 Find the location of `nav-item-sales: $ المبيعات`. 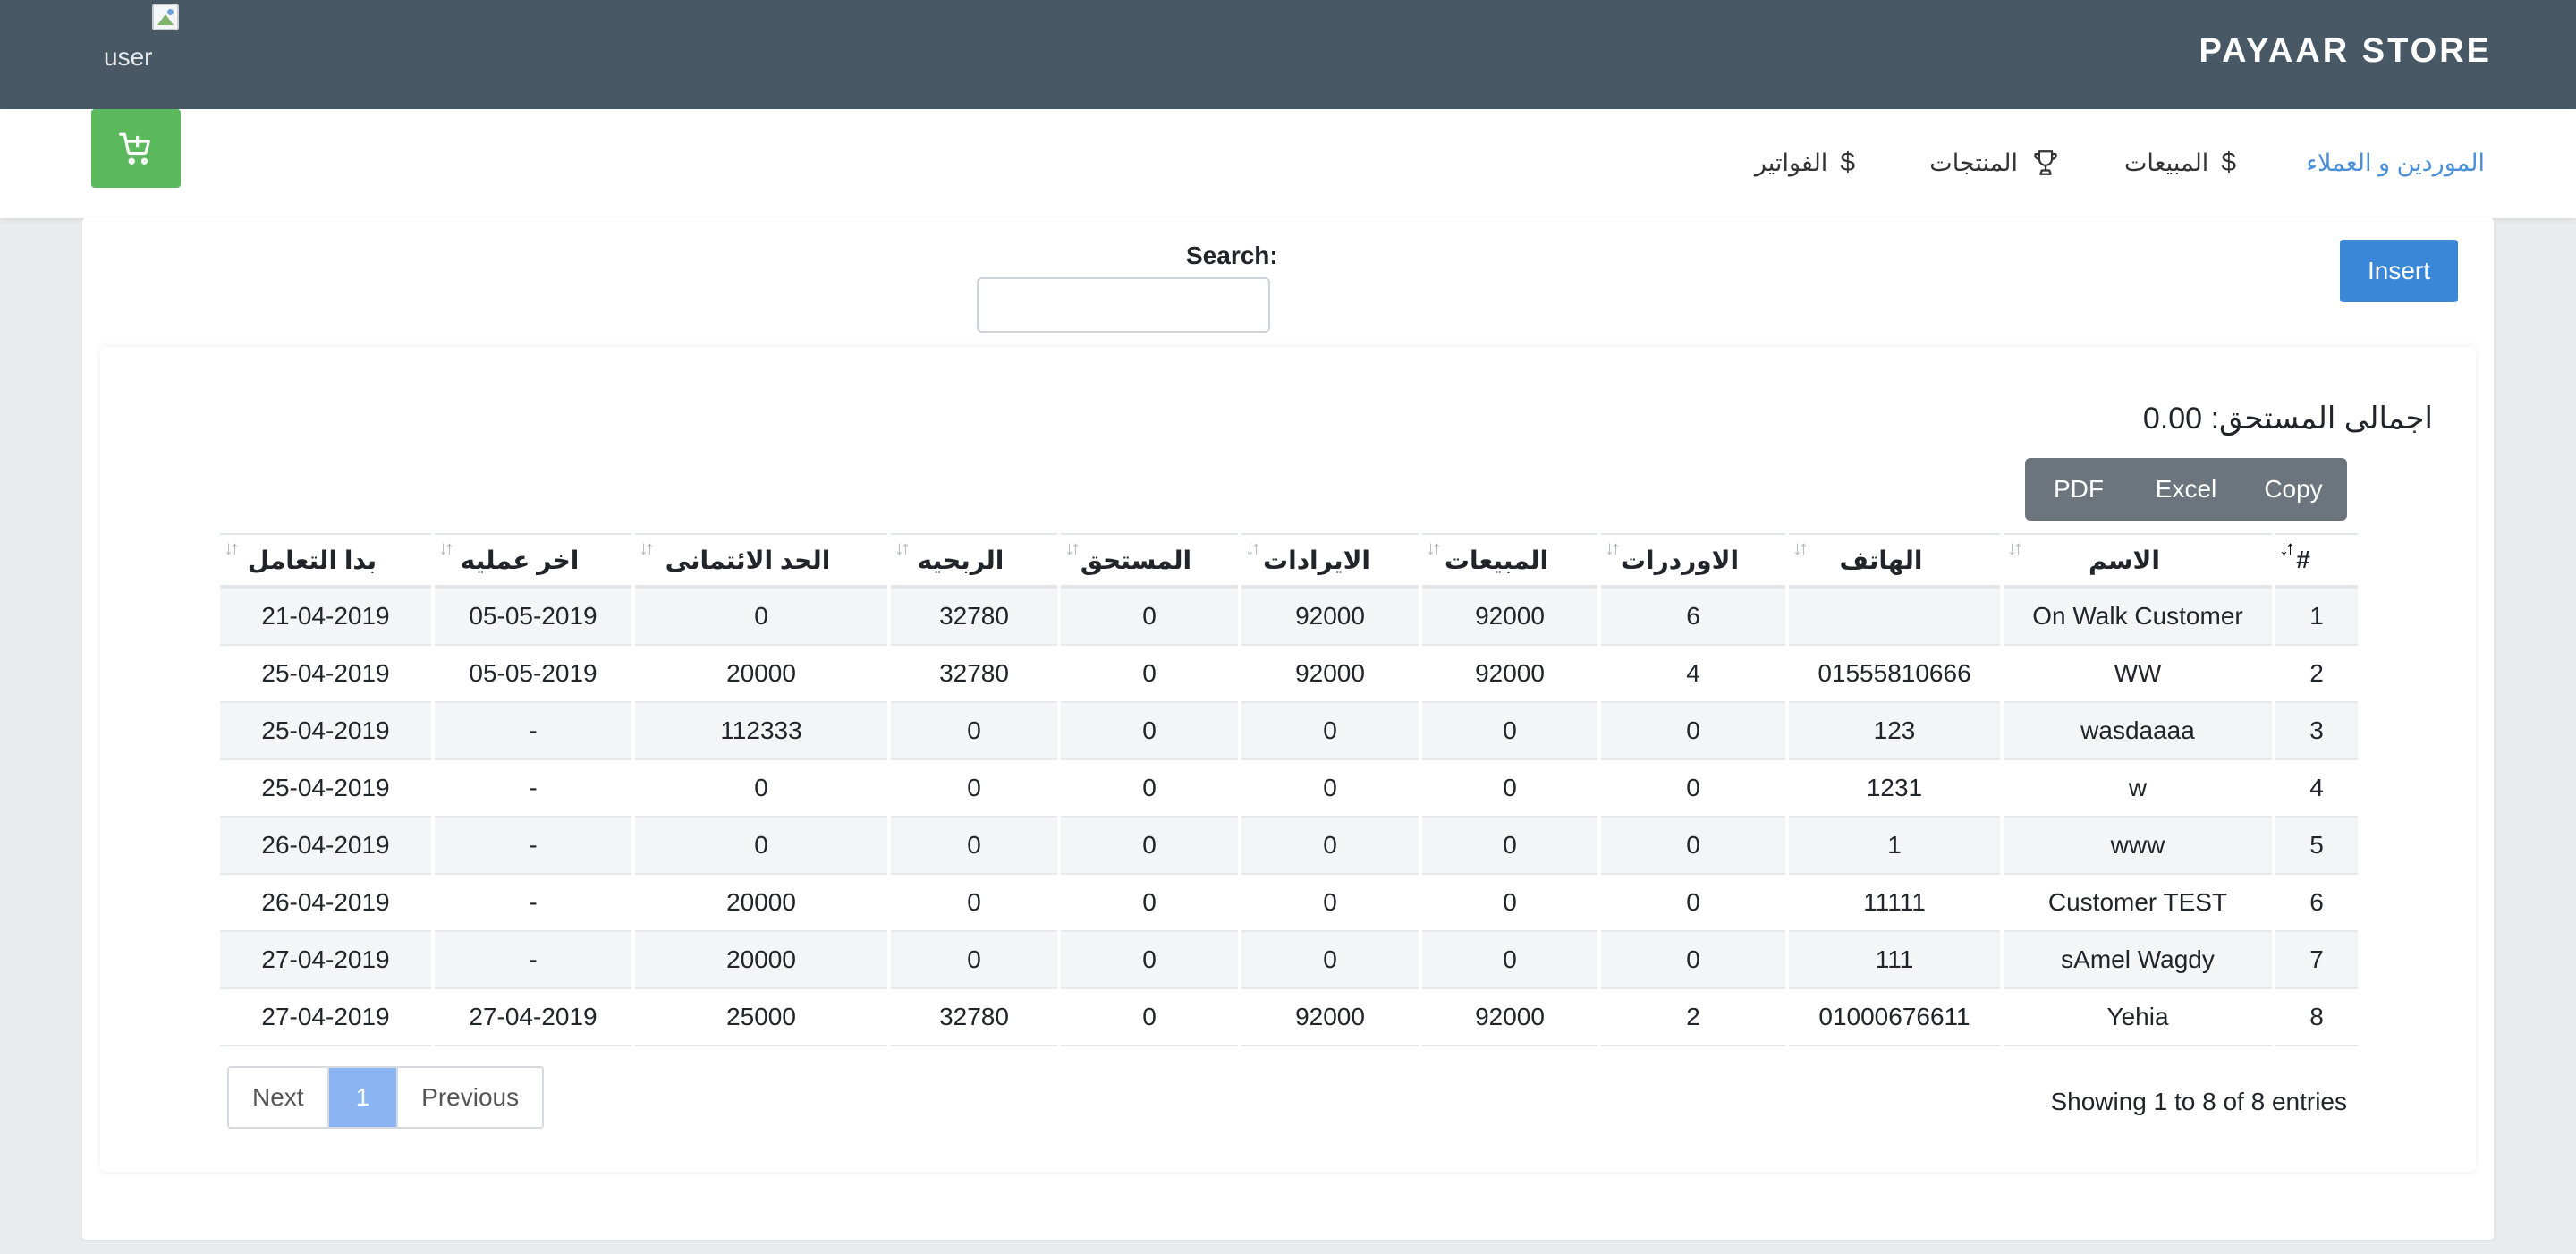

nav-item-sales: $ المبيعات is located at coordinates (2180, 163).